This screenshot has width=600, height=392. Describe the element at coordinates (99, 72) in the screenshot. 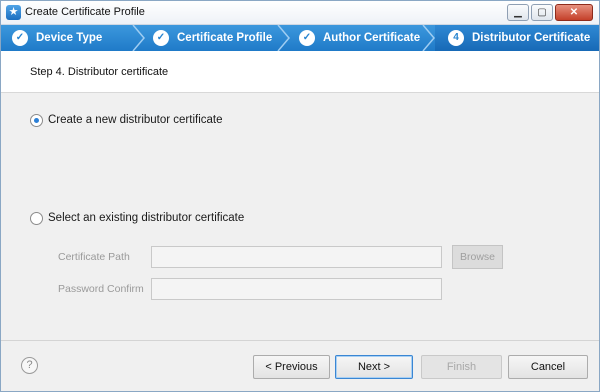

I see `step-title: Step 4. Distributor certificate` at that location.